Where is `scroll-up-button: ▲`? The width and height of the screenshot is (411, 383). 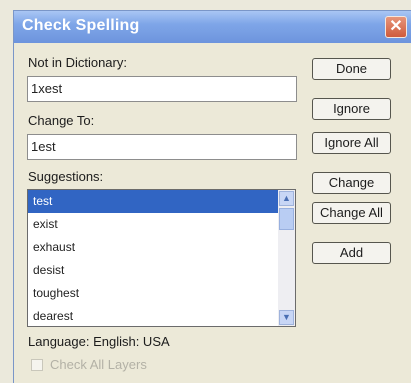
scroll-up-button: ▲ is located at coordinates (286, 198).